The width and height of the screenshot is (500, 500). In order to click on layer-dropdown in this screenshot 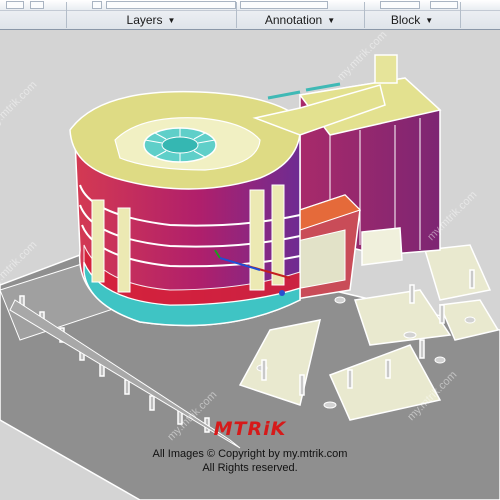, I will do `click(171, 5)`.